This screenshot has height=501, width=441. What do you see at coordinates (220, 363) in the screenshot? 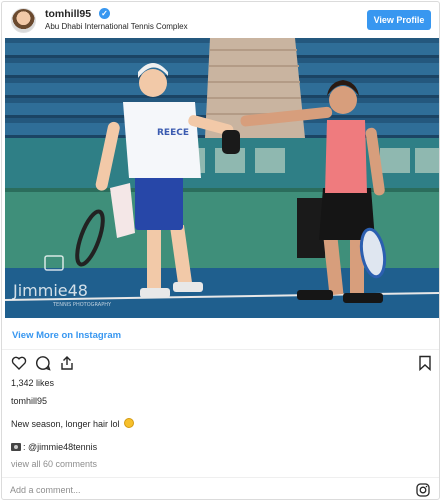
I see `action-bar` at bounding box center [220, 363].